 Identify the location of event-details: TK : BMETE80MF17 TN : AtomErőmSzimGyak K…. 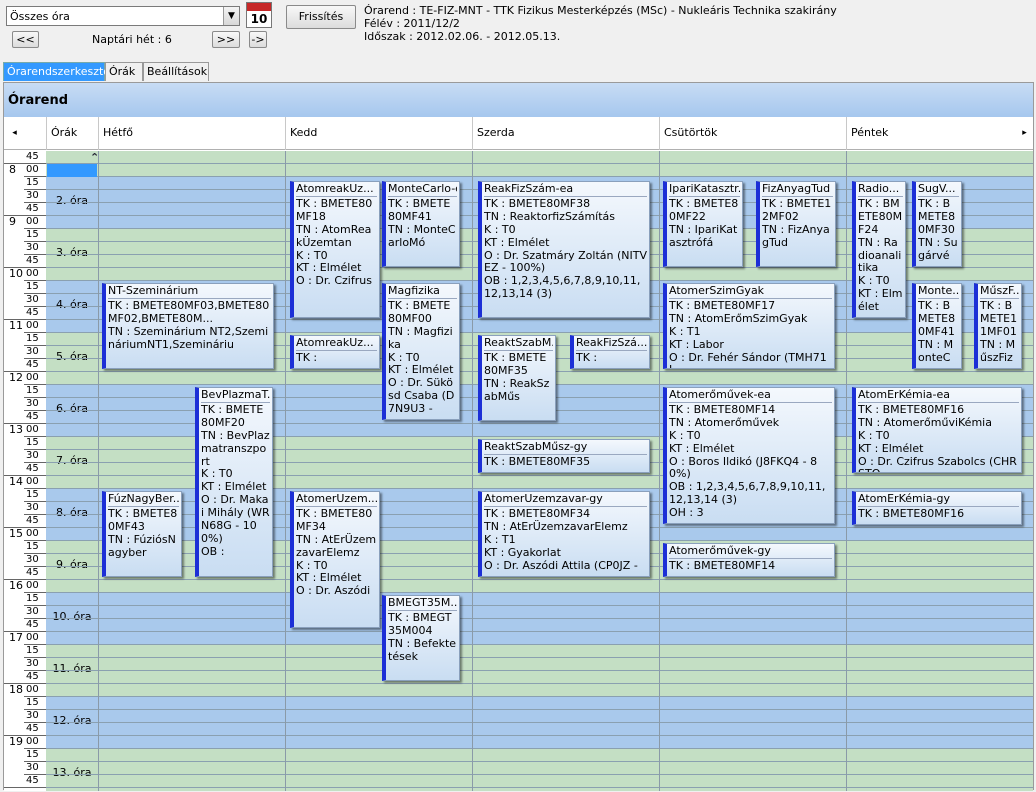
(748, 333).